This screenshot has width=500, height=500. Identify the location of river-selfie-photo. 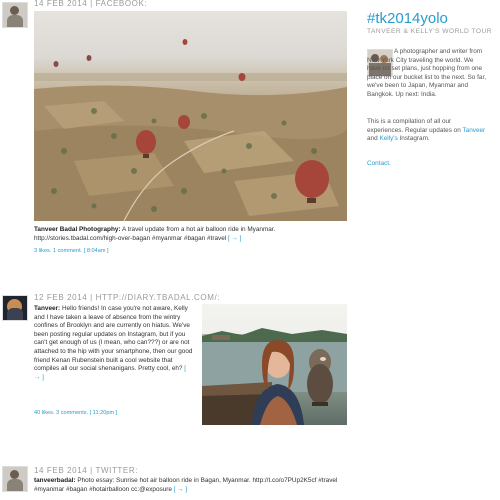
(274, 364).